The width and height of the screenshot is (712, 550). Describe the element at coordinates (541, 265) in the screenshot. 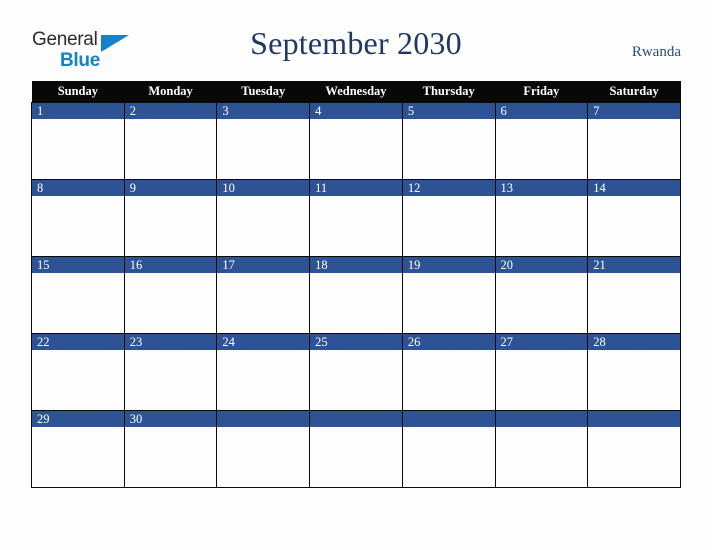

I see `day-number: 20` at that location.